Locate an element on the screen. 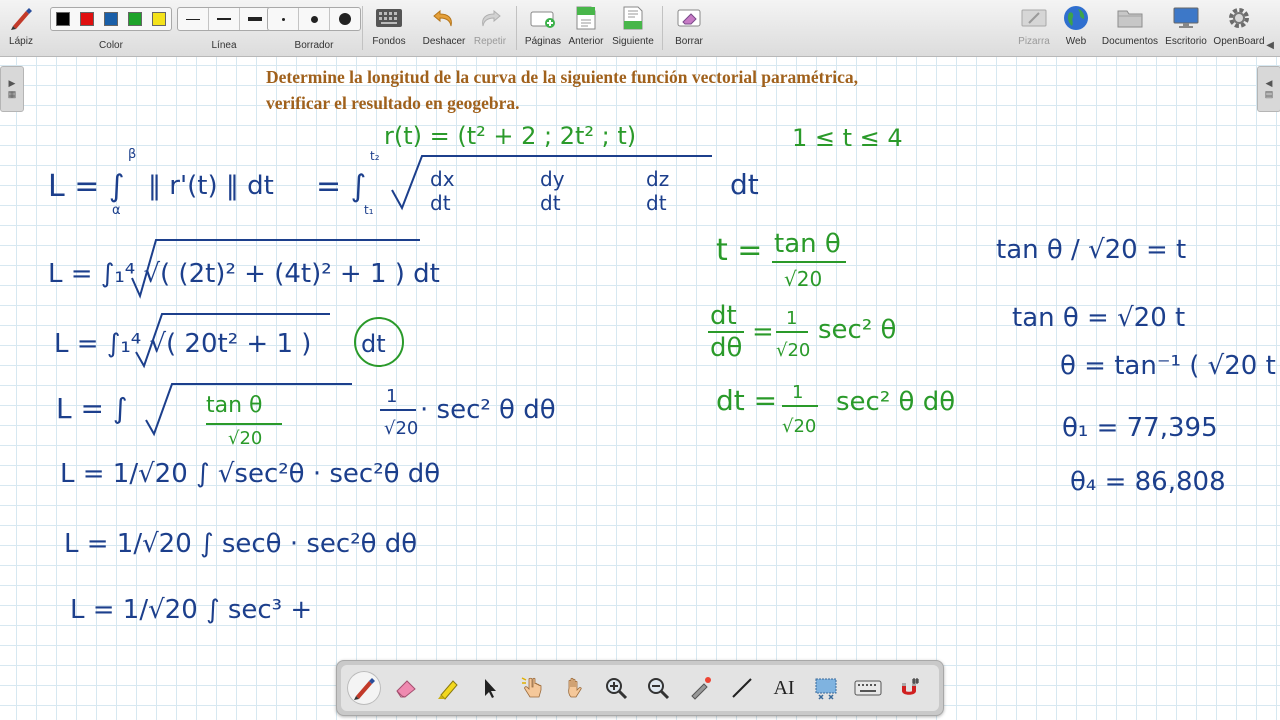 This screenshot has width=1280, height=720. formula-l6: L = 1/√20 ∫ secθ · sec²θ dθ is located at coordinates (240, 544).